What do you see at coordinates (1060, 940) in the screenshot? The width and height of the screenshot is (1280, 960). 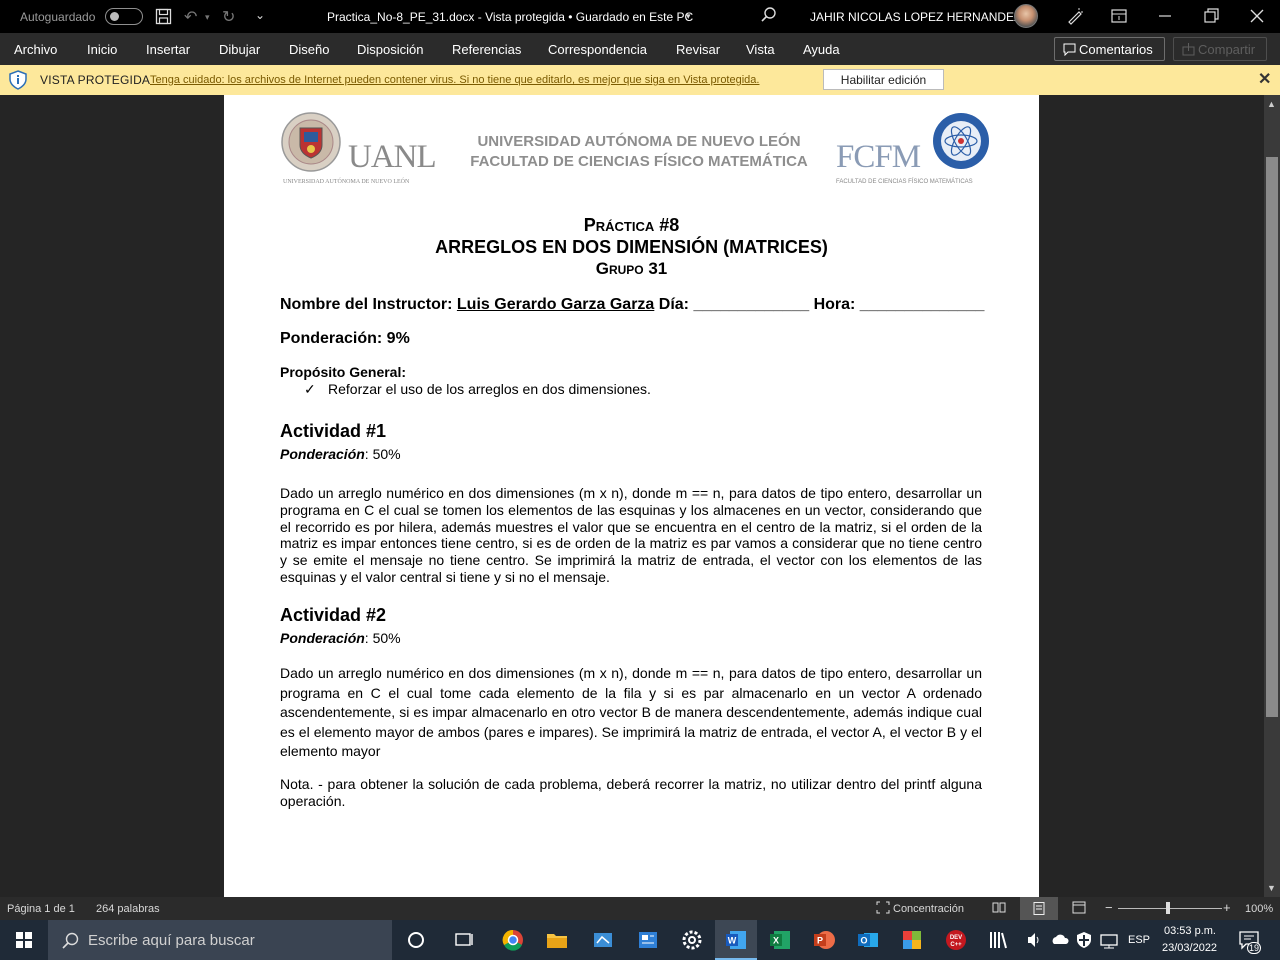 I see `onedrive-icon` at bounding box center [1060, 940].